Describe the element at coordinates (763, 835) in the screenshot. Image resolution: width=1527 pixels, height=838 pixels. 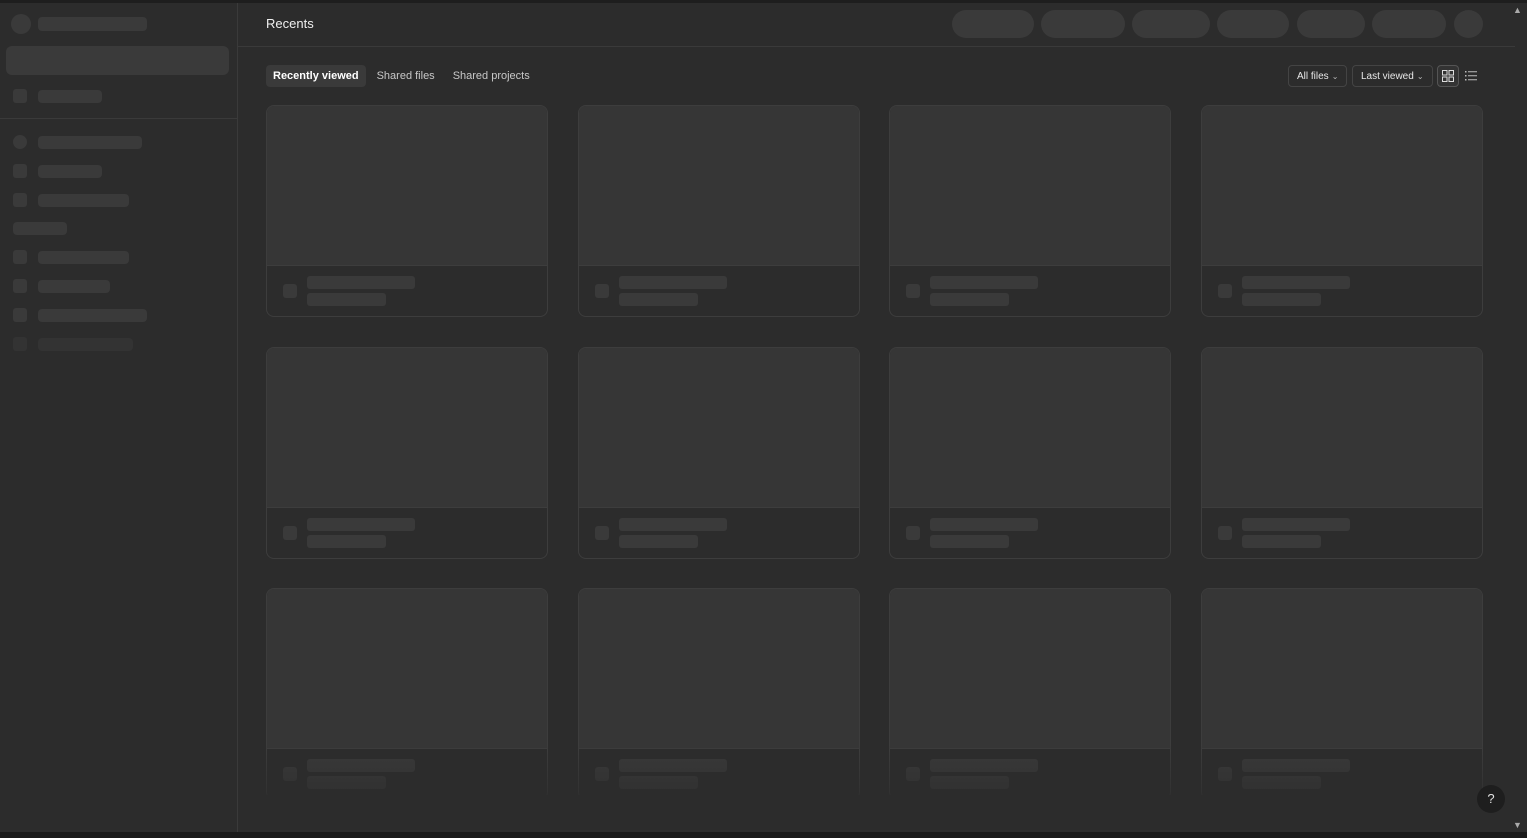
I see `bottom-edge` at that location.